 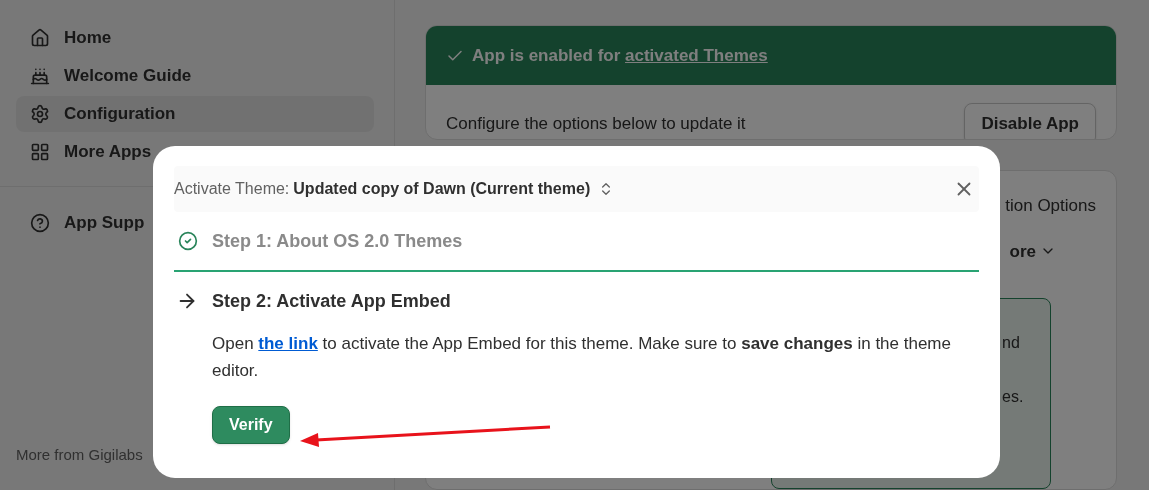 What do you see at coordinates (337, 241) in the screenshot?
I see `step-title: Step 1: About OS 2.0 Themes` at bounding box center [337, 241].